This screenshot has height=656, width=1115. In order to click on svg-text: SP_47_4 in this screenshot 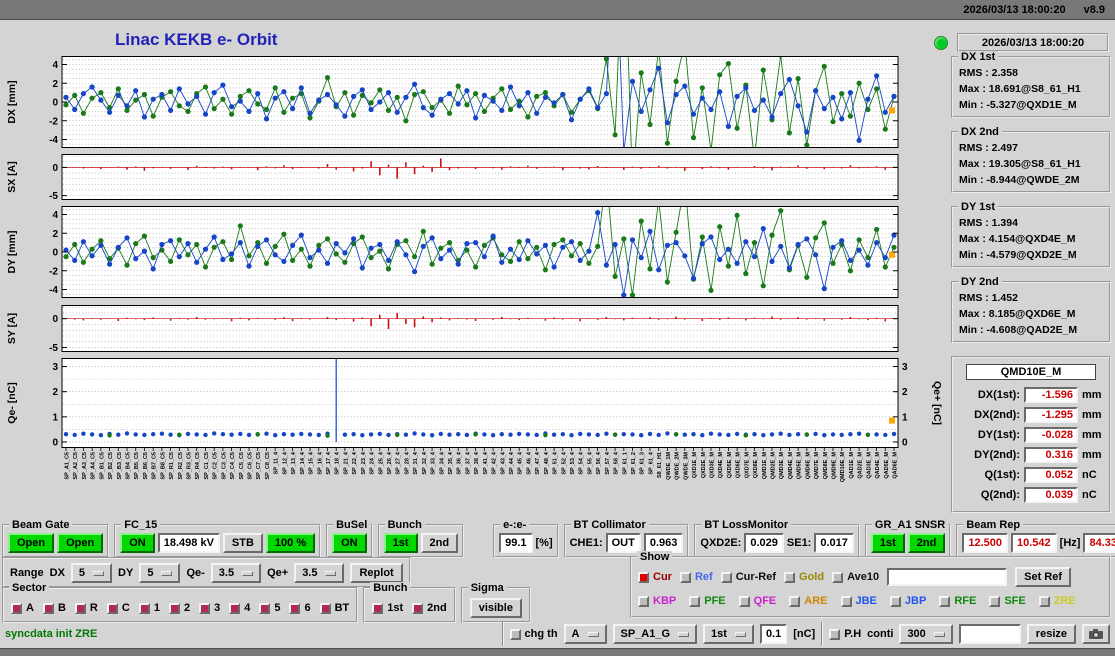, I will do `click(538, 463)`.